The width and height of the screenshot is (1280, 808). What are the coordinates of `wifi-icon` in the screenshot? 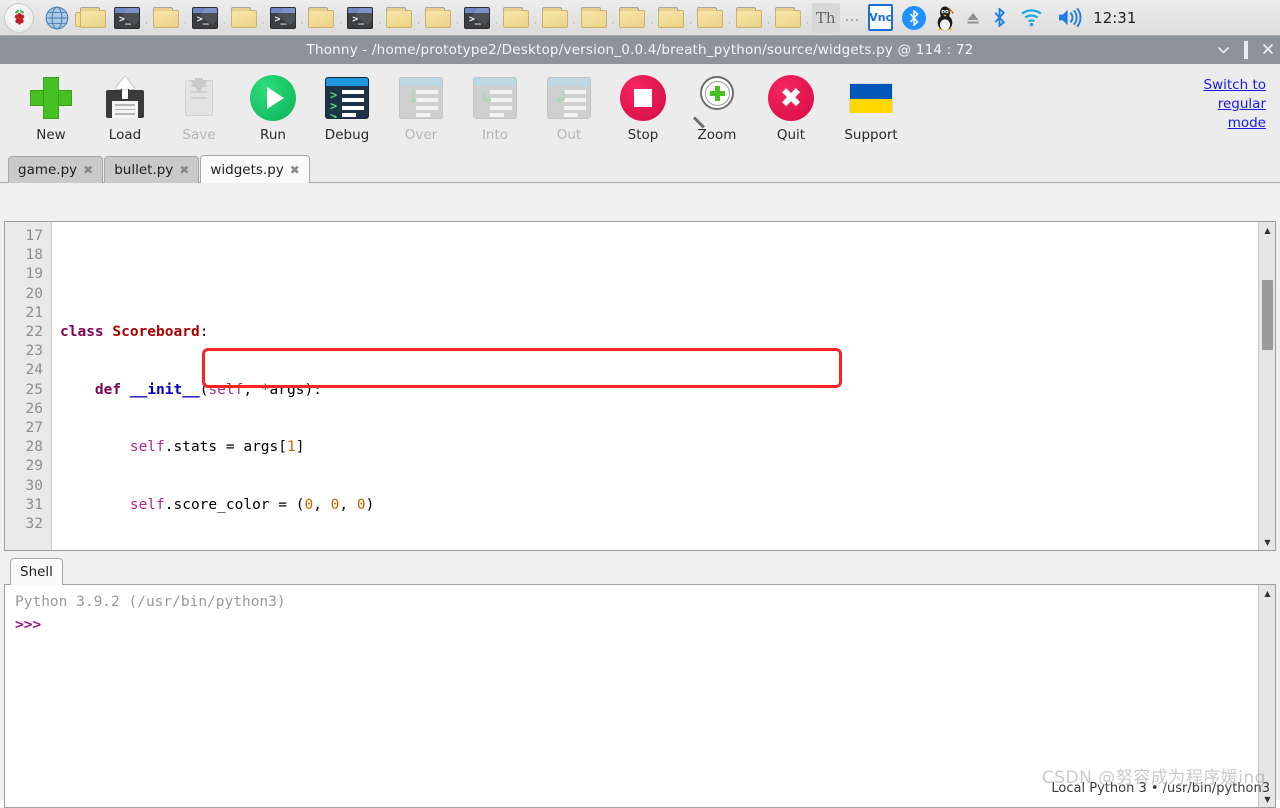 It's located at (1031, 18).